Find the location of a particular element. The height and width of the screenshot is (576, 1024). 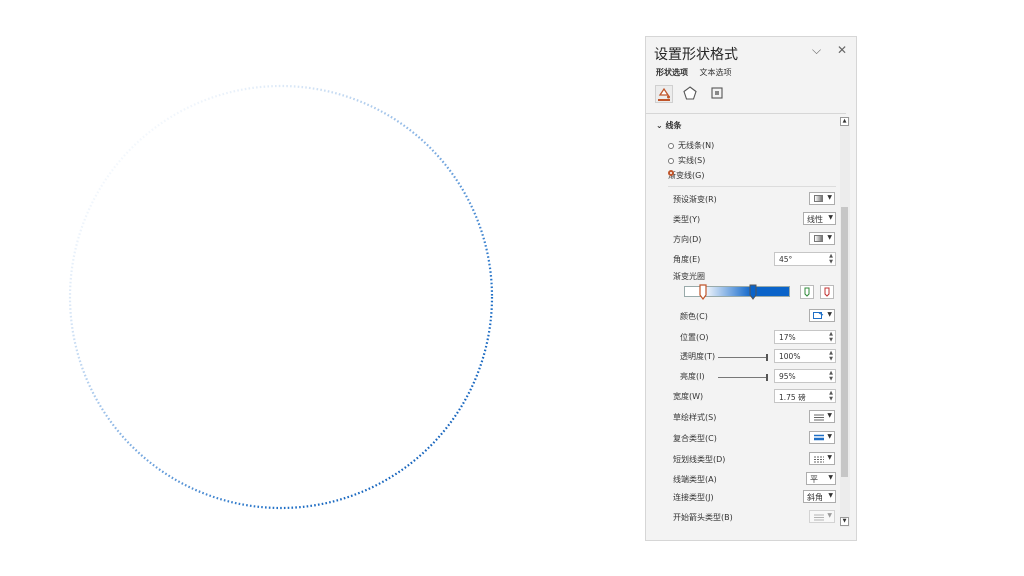

color-label: 颜色(C) is located at coordinates (694, 316).